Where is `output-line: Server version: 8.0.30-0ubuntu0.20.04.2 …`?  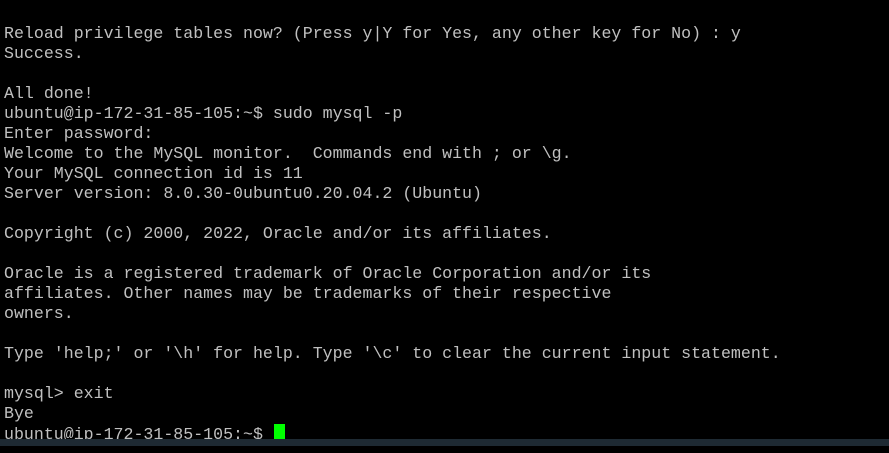
output-line: Server version: 8.0.30-0ubuntu0.20.04.2 … is located at coordinates (243, 193).